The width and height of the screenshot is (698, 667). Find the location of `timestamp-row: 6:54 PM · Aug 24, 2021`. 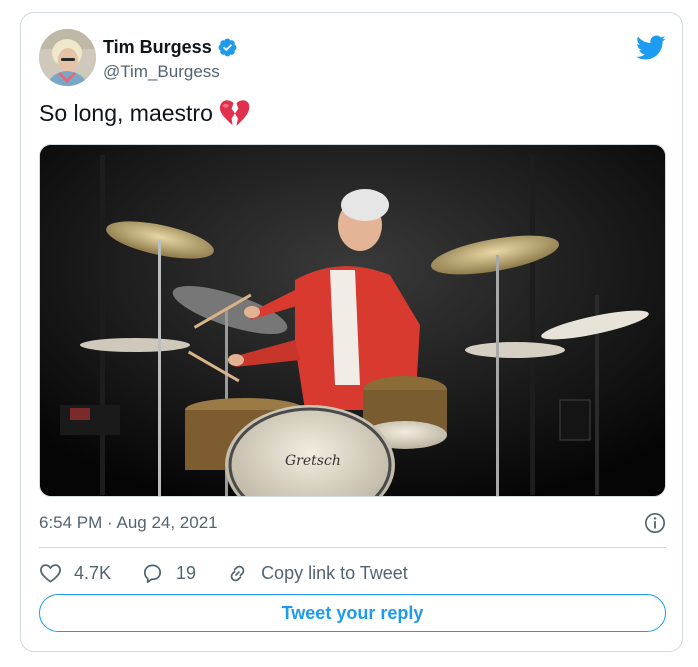

timestamp-row: 6:54 PM · Aug 24, 2021 is located at coordinates (352, 523).